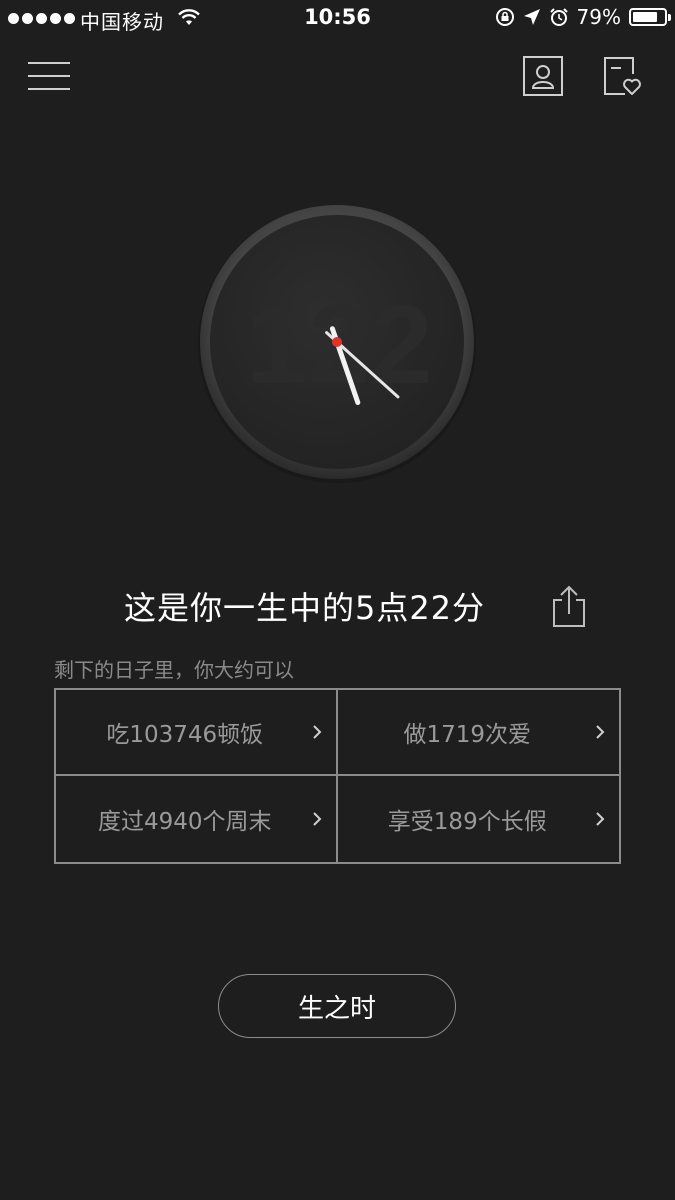 The image size is (675, 1200). I want to click on life-time-button: 生之时, so click(337, 1006).